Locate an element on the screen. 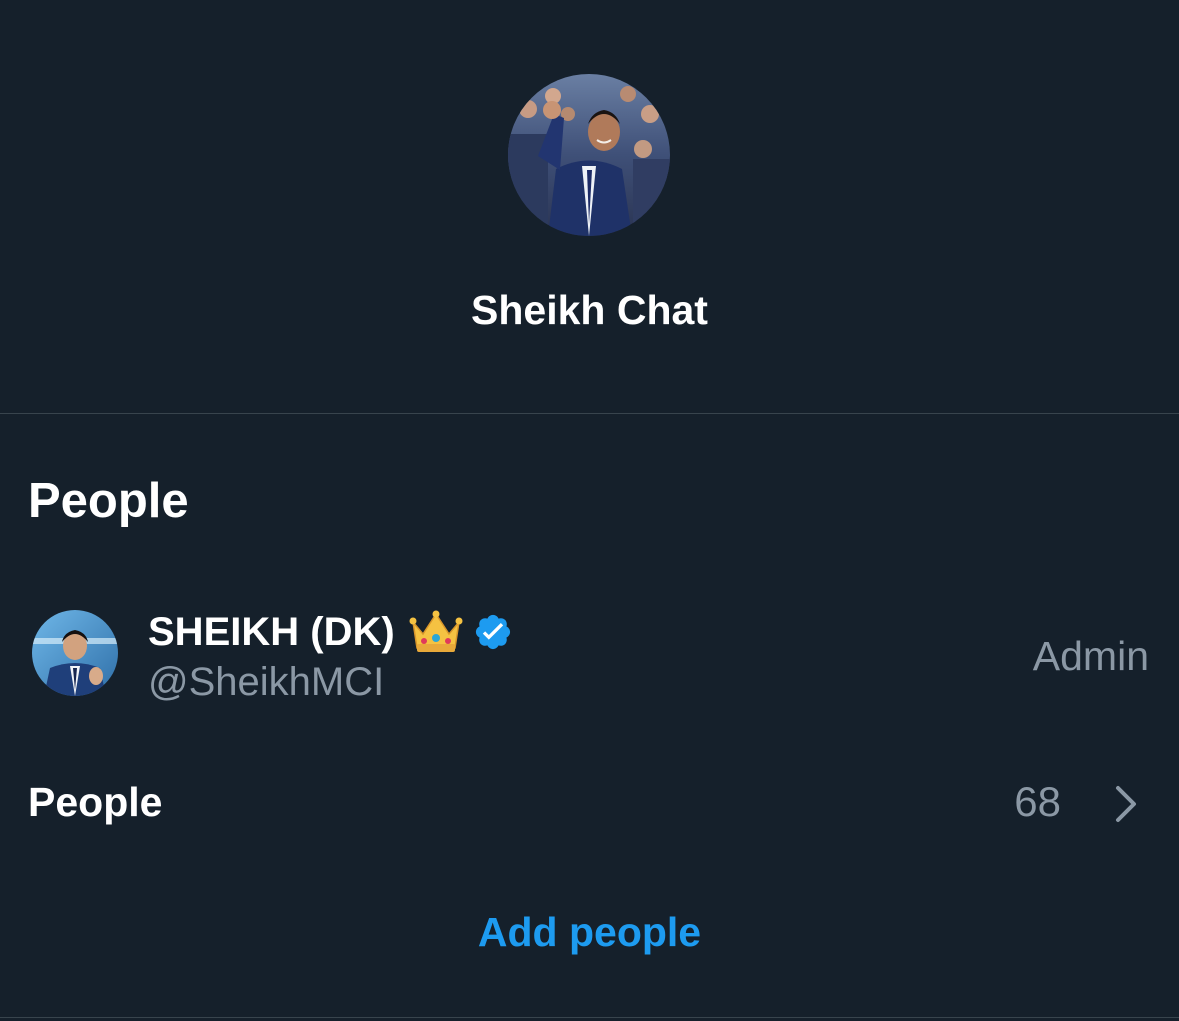 This screenshot has height=1021, width=1179. people-section-heading: People is located at coordinates (108, 501).